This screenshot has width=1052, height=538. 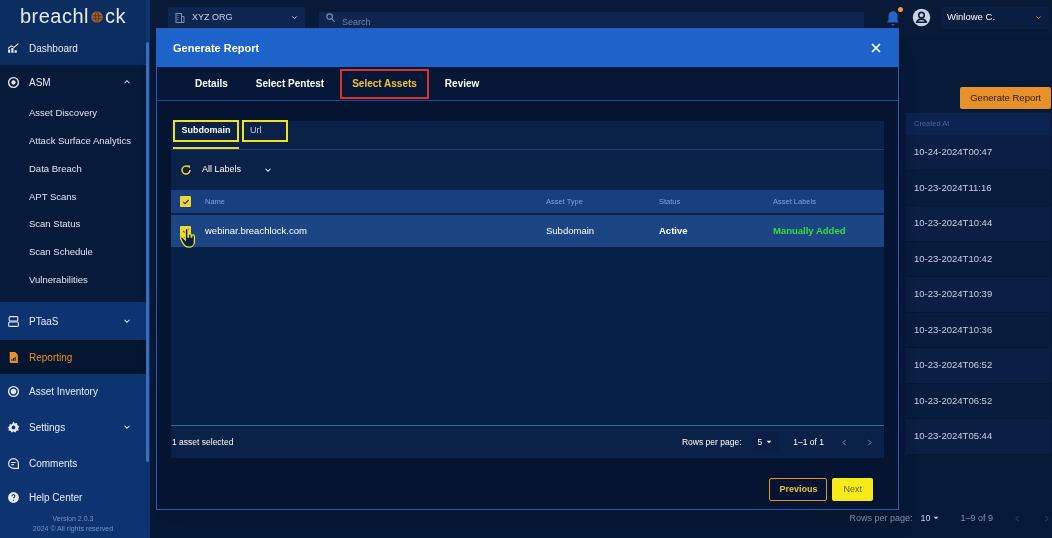 I want to click on help-icon, so click(x=13, y=497).